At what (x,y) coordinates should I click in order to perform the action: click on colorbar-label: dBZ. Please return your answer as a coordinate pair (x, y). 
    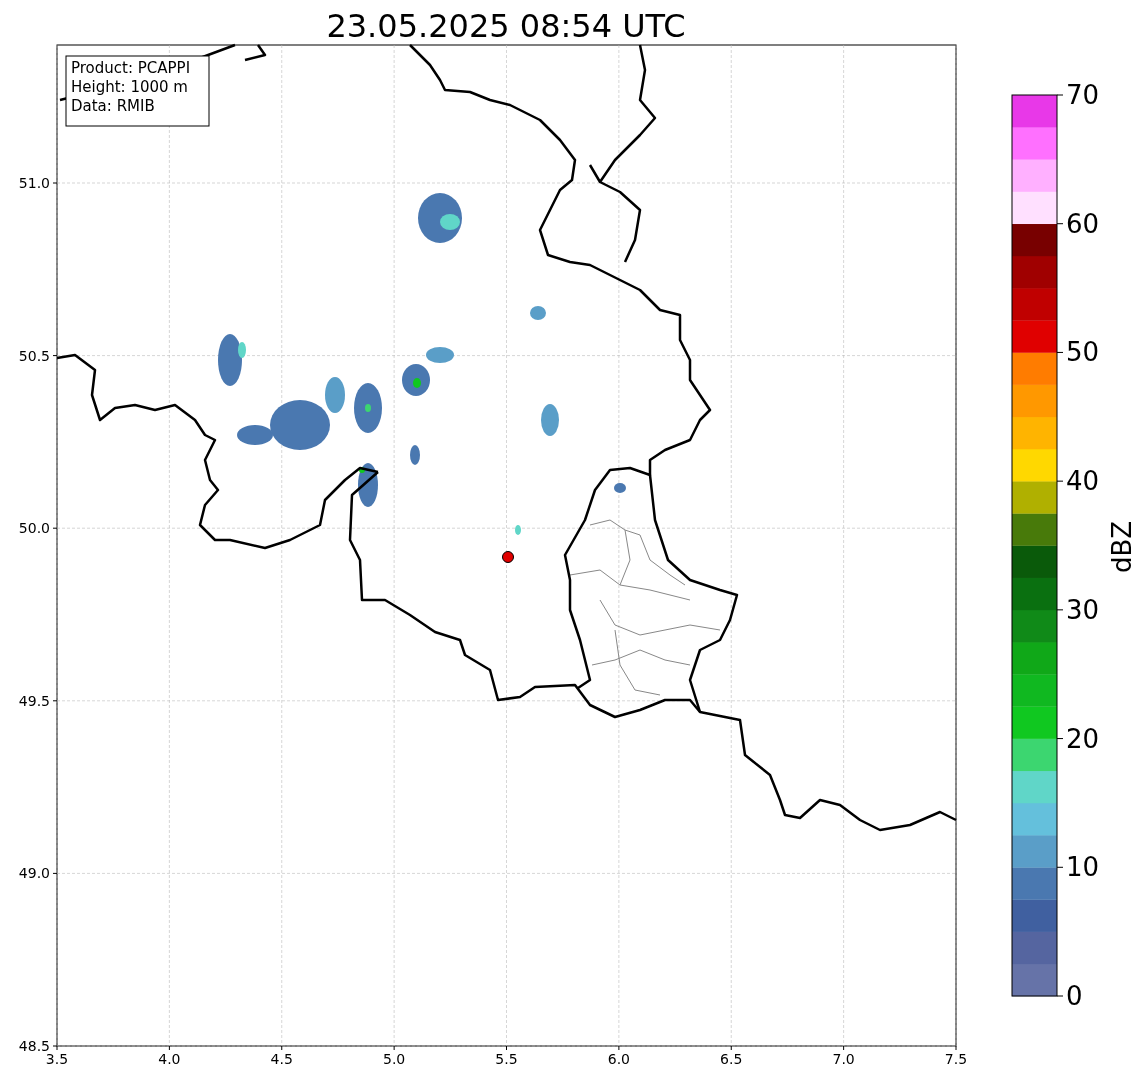
    Looking at the image, I should click on (1122, 547).